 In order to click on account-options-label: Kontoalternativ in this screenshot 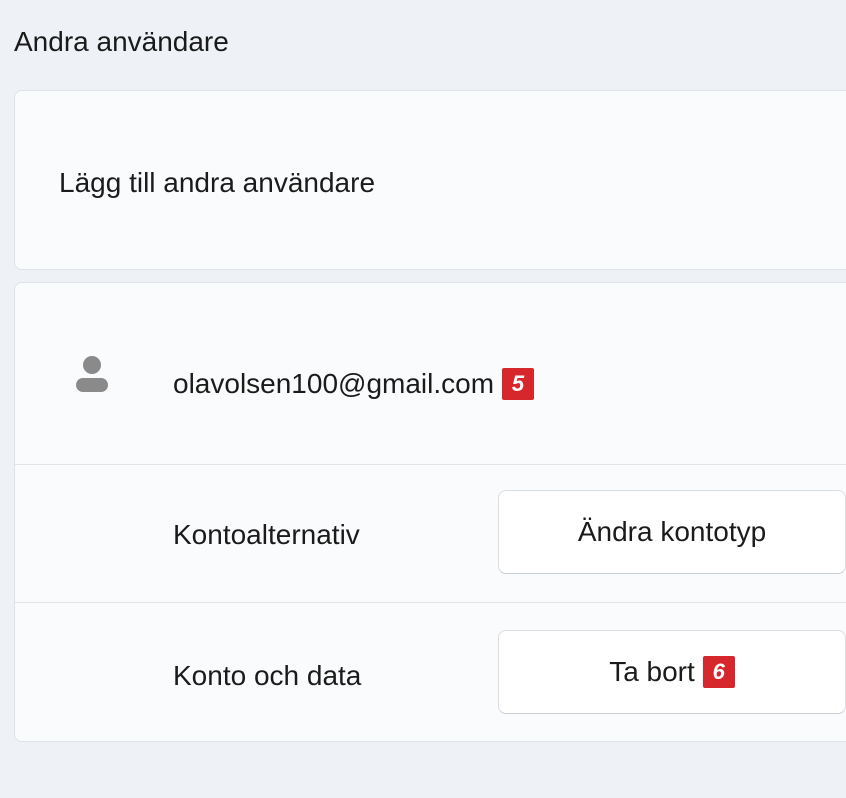, I will do `click(266, 534)`.